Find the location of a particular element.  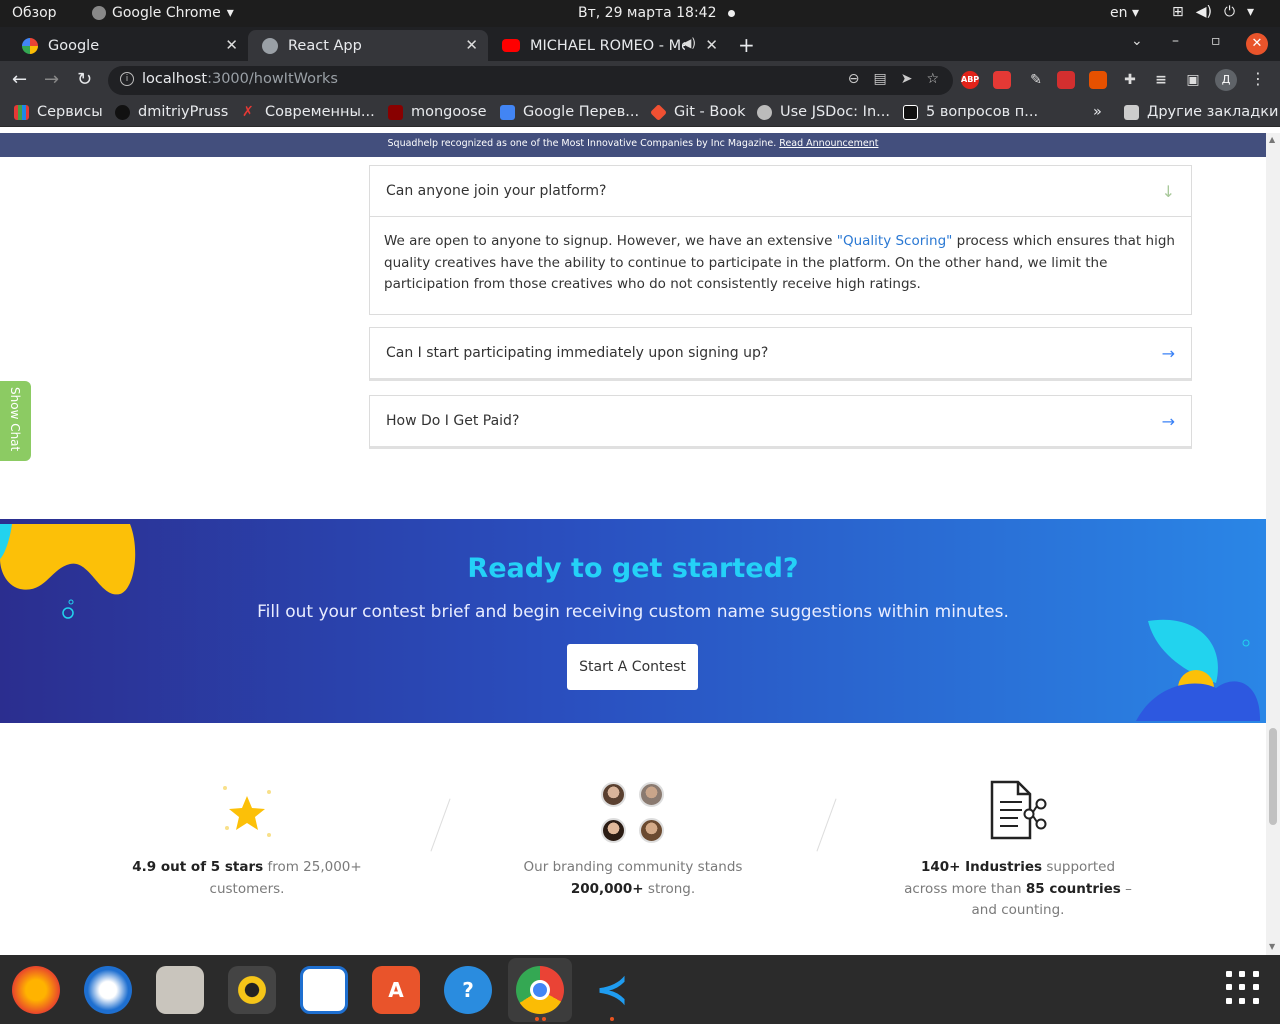

firefox-icon is located at coordinates (36, 990).